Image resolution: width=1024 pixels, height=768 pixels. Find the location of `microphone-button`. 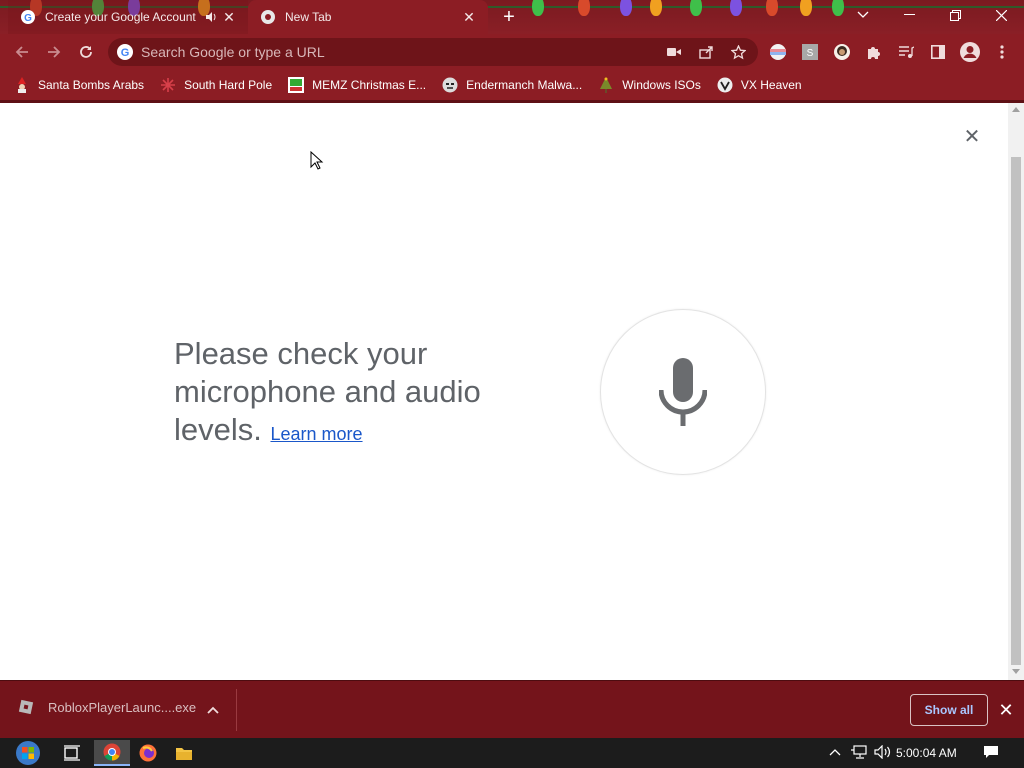

microphone-button is located at coordinates (683, 392).